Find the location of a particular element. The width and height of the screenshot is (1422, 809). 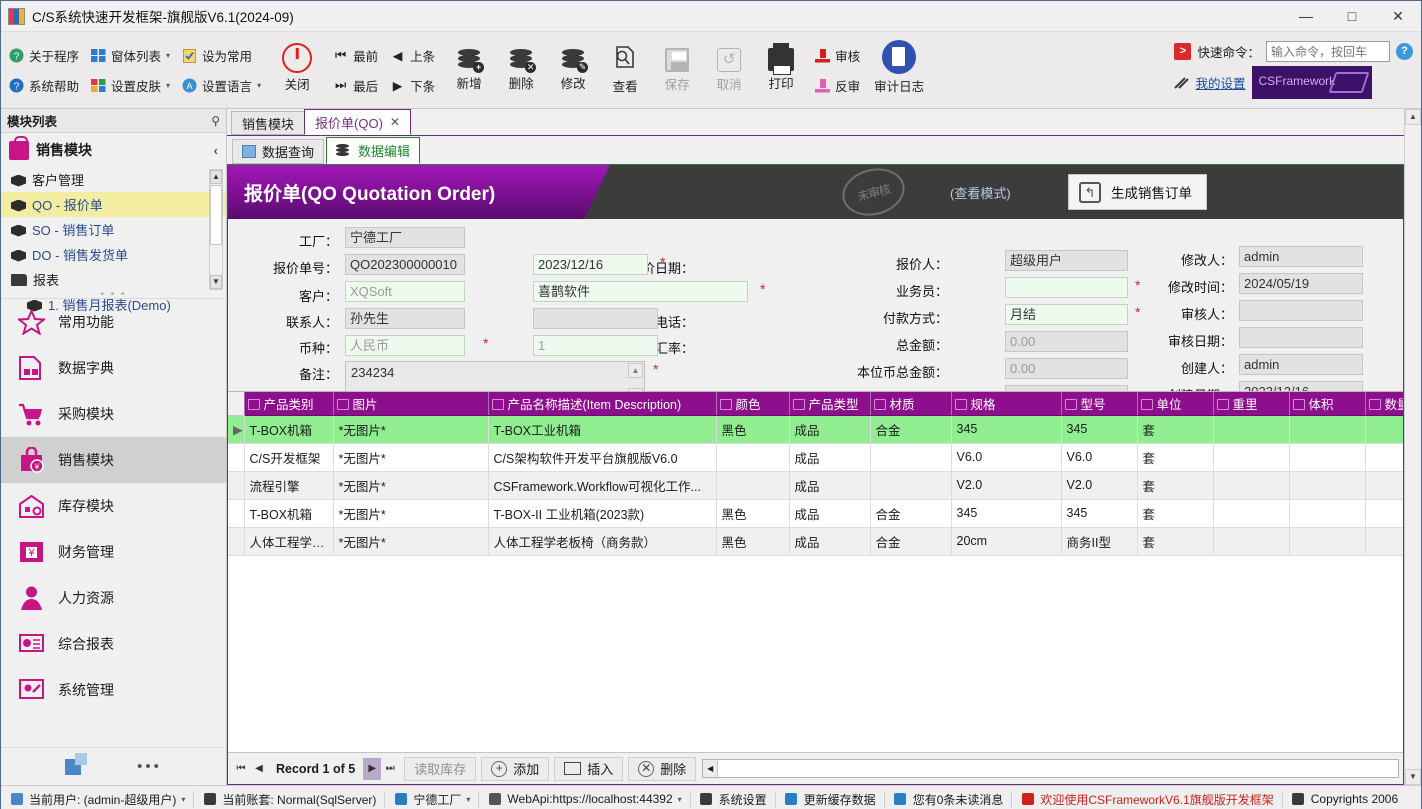

contact-field: 孙先生 is located at coordinates (405, 318).